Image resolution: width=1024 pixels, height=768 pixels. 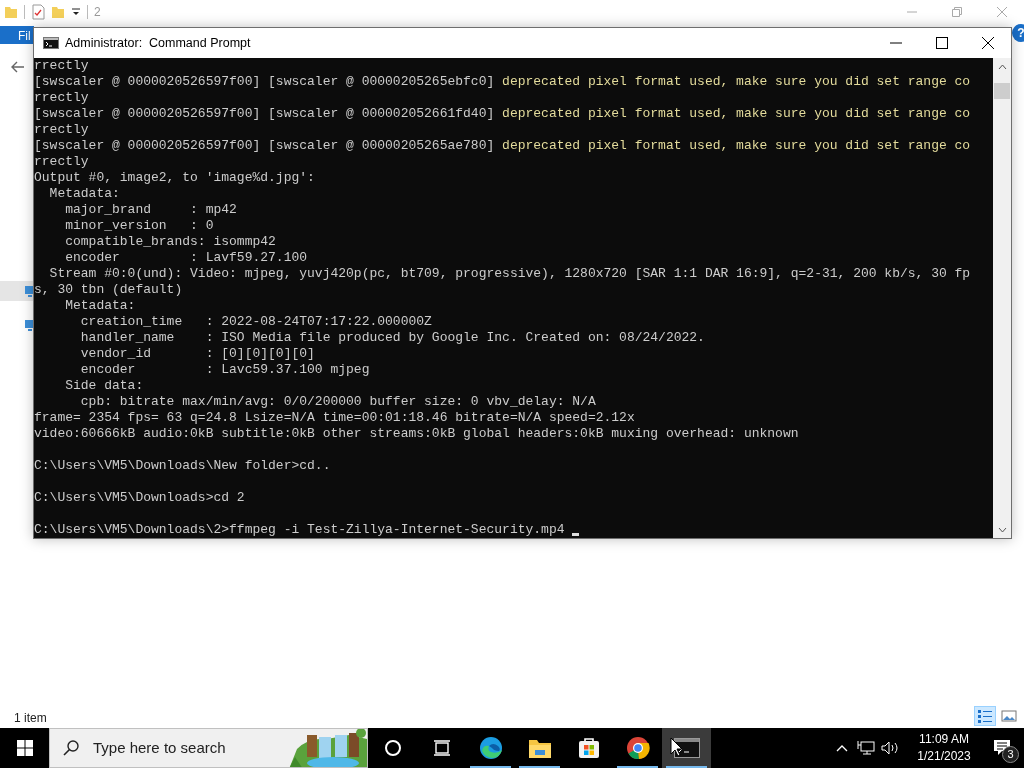 I want to click on console-line: handler_name : ISO Media file produced by Google Inc. Created on: 08/24/2022., so click(x=392, y=338).